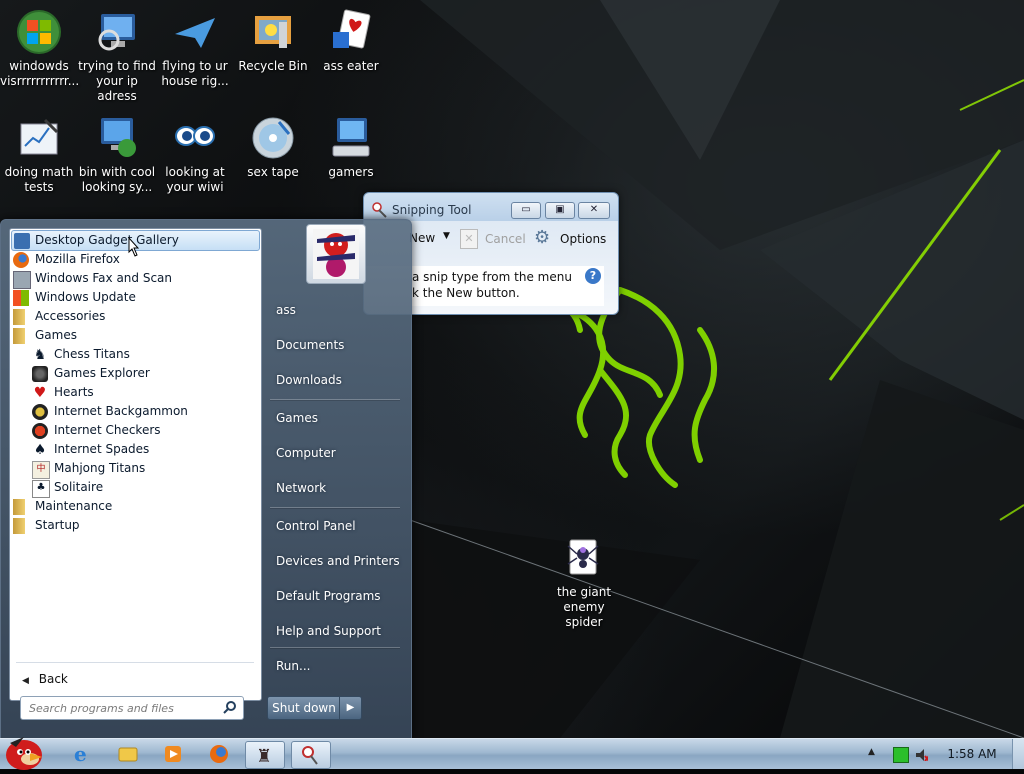 The image size is (1024, 774). I want to click on scissors-icon, so click(310, 755).